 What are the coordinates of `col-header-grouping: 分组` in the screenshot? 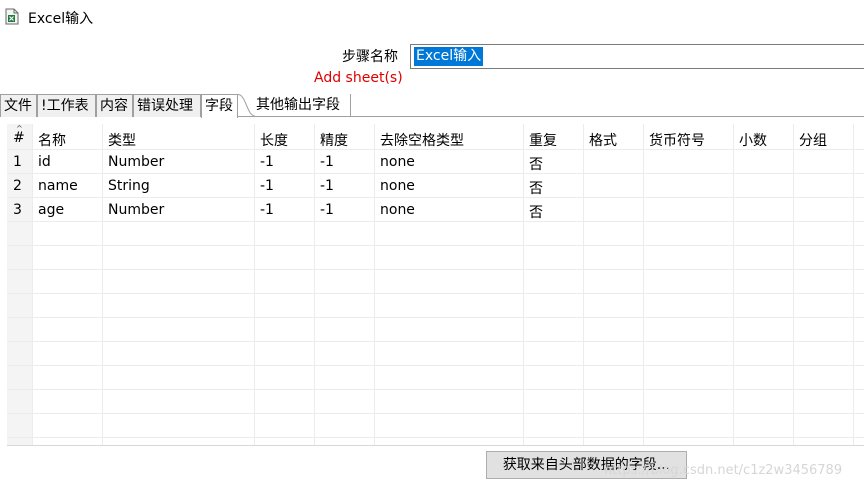 It's located at (813, 140).